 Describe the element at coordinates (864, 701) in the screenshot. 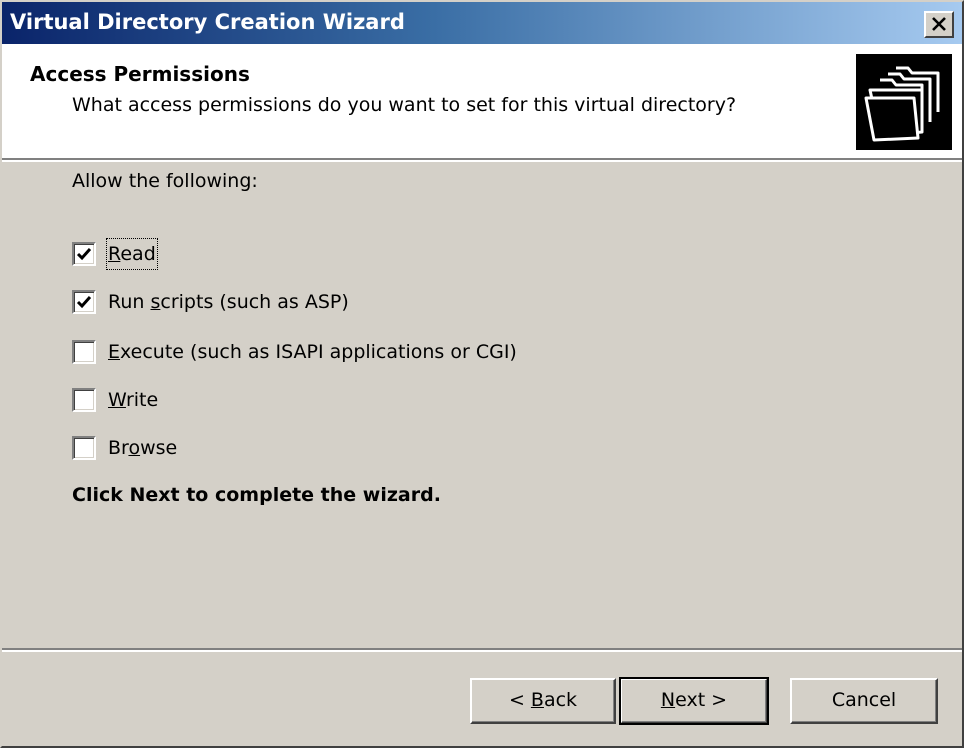

I see `cancel-button: Cancel` at that location.